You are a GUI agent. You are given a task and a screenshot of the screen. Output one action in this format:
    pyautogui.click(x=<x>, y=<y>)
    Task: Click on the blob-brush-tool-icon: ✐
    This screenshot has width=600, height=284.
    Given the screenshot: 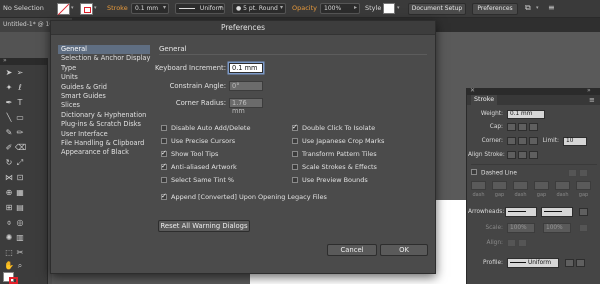 What is the action you would take?
    pyautogui.click(x=9, y=148)
    